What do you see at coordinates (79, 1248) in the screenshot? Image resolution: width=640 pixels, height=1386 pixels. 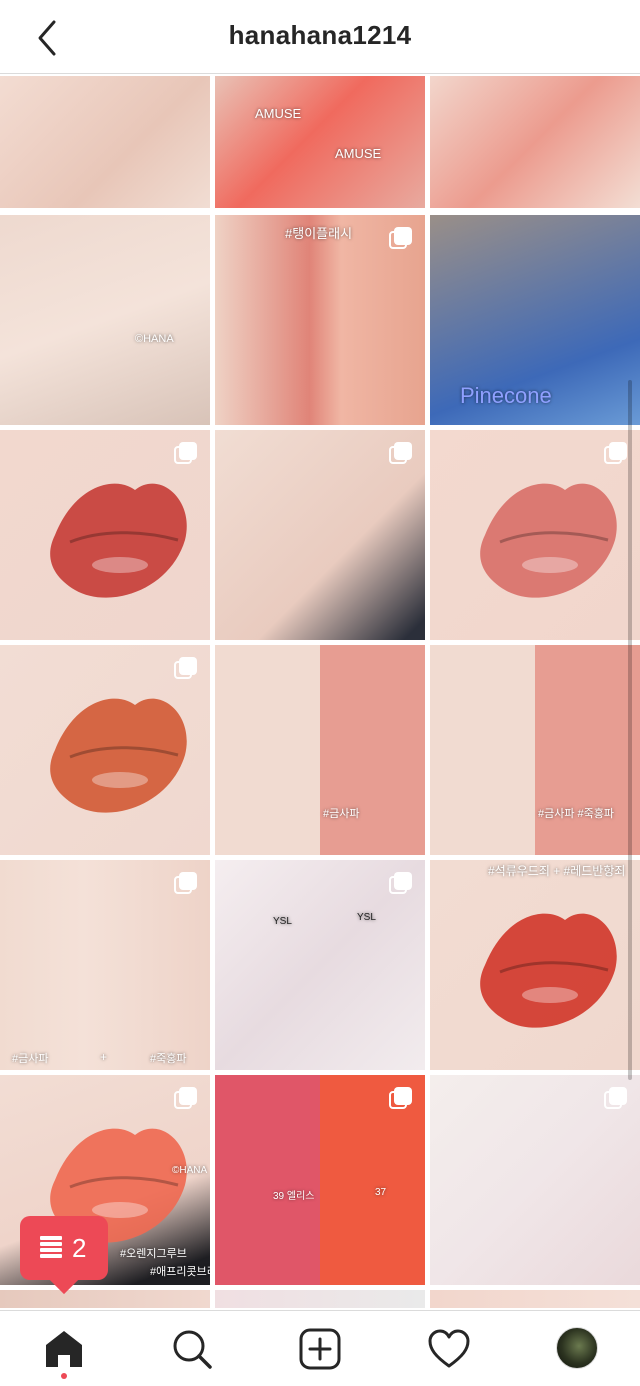 I see `notification-count: 2` at bounding box center [79, 1248].